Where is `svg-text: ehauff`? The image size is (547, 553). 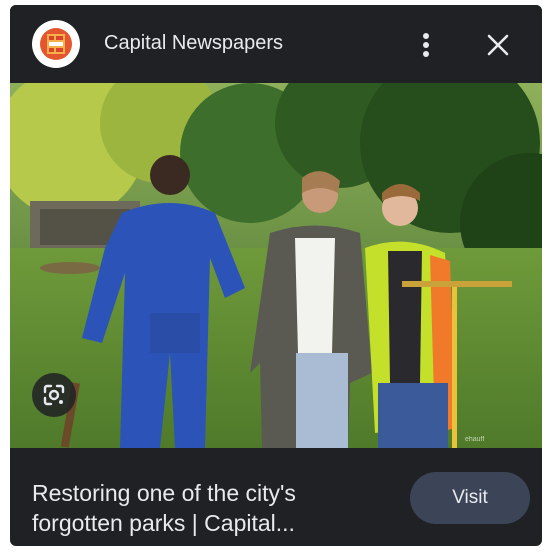 svg-text: ehauff is located at coordinates (474, 439).